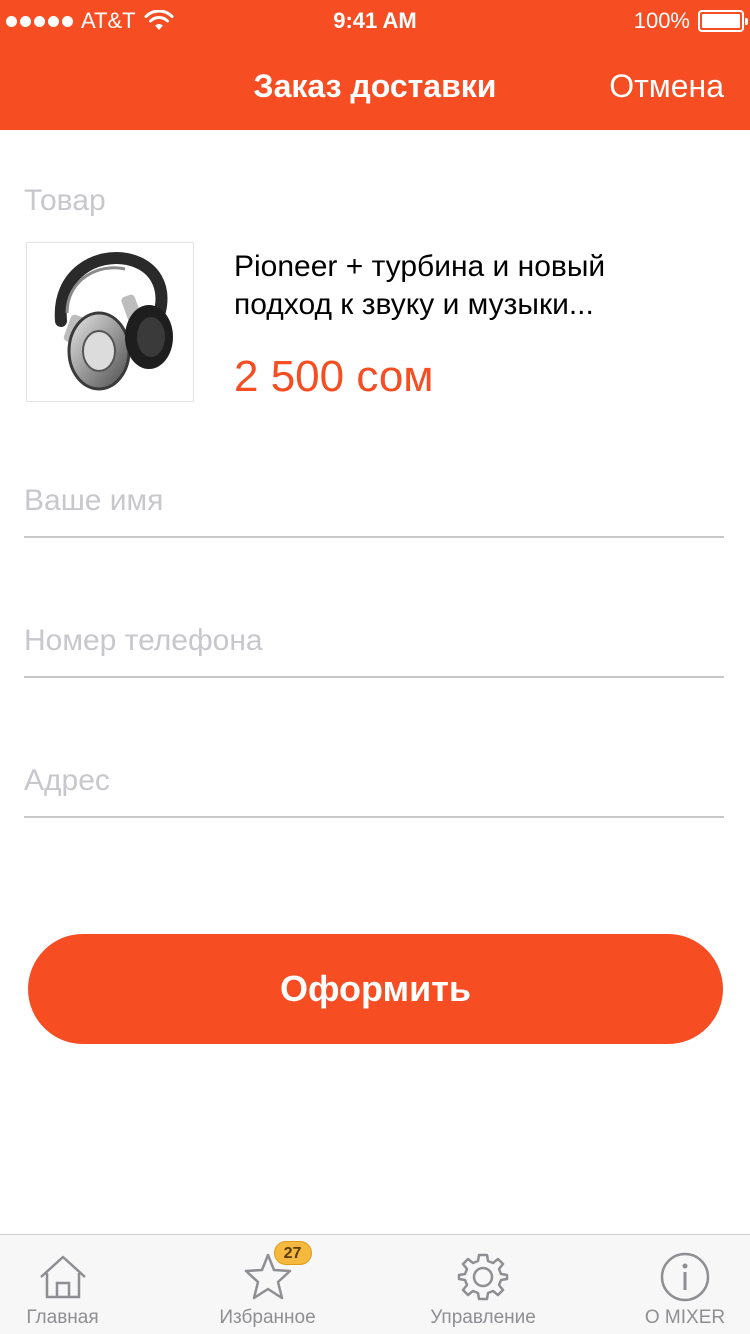 The height and width of the screenshot is (1334, 750). I want to click on tab-settings: Управление, so click(483, 1284).